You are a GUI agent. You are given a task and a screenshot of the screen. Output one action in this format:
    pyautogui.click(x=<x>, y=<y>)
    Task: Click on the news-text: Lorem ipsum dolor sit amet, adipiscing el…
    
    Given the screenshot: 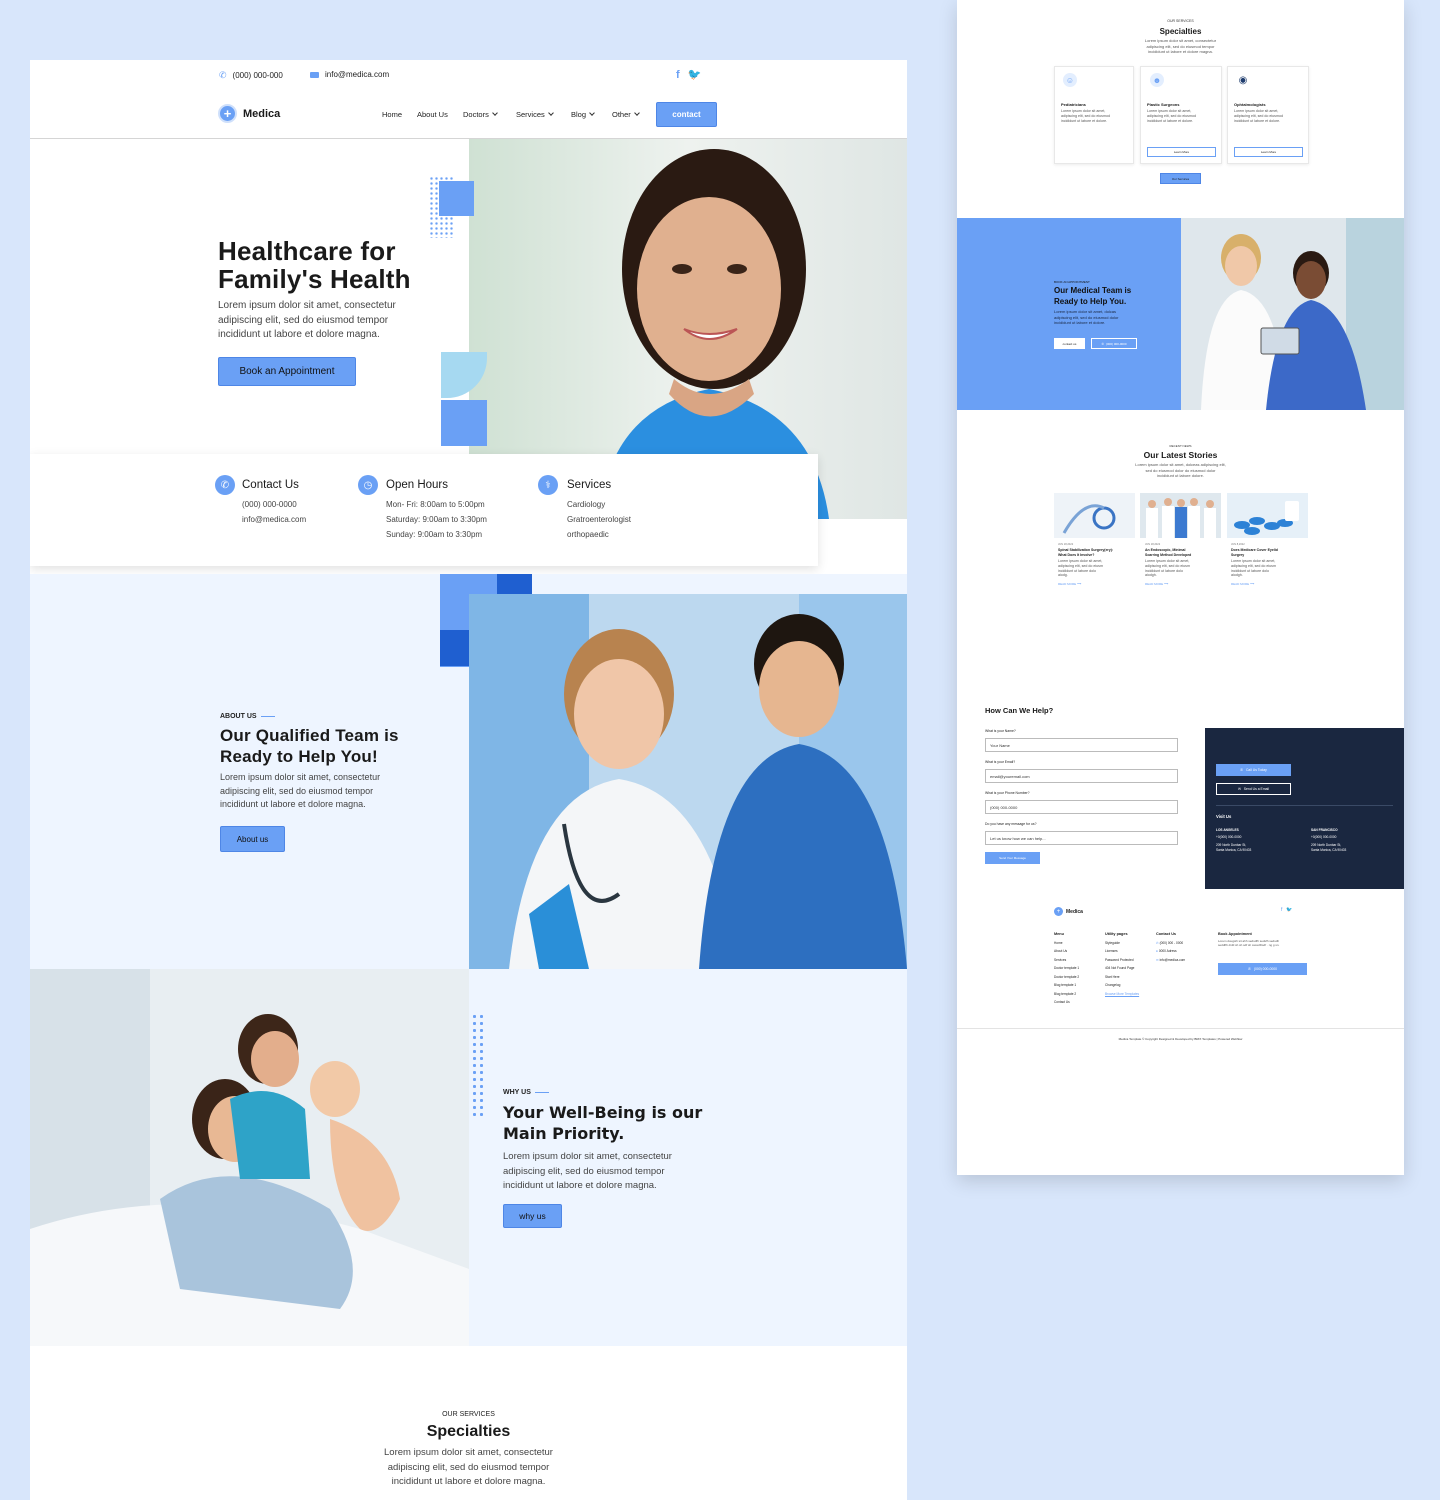 What is the action you would take?
    pyautogui.click(x=1168, y=568)
    